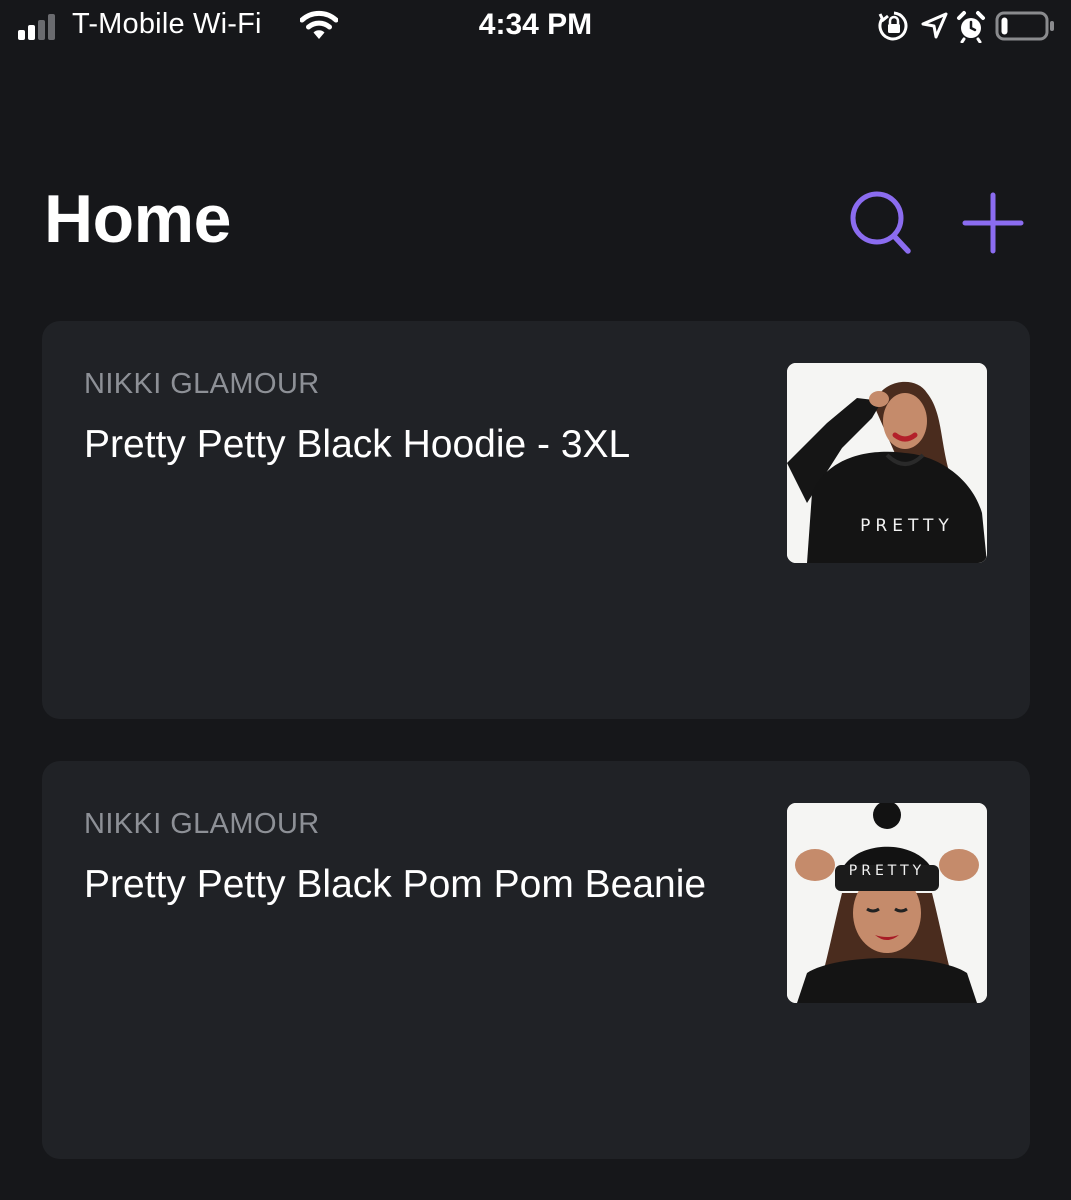 The height and width of the screenshot is (1200, 1071). Describe the element at coordinates (395, 884) in the screenshot. I see `product-title: Pretty Petty Black Pom Pom Beanie` at that location.